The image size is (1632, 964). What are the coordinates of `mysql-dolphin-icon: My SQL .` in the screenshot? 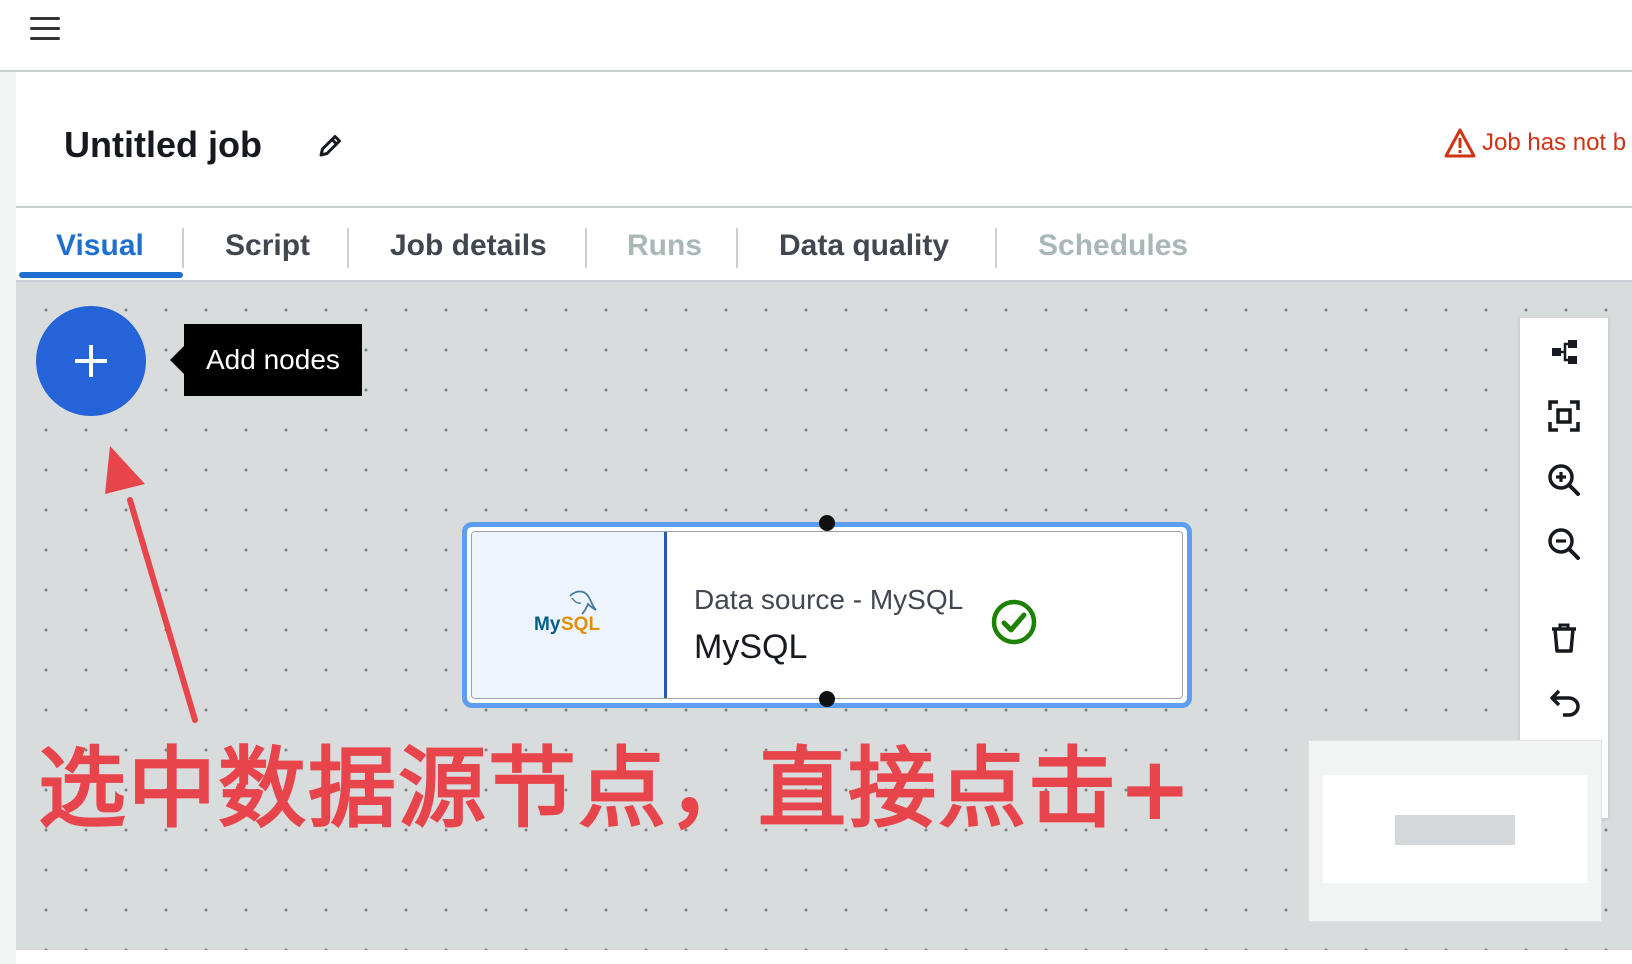 It's located at (567, 612).